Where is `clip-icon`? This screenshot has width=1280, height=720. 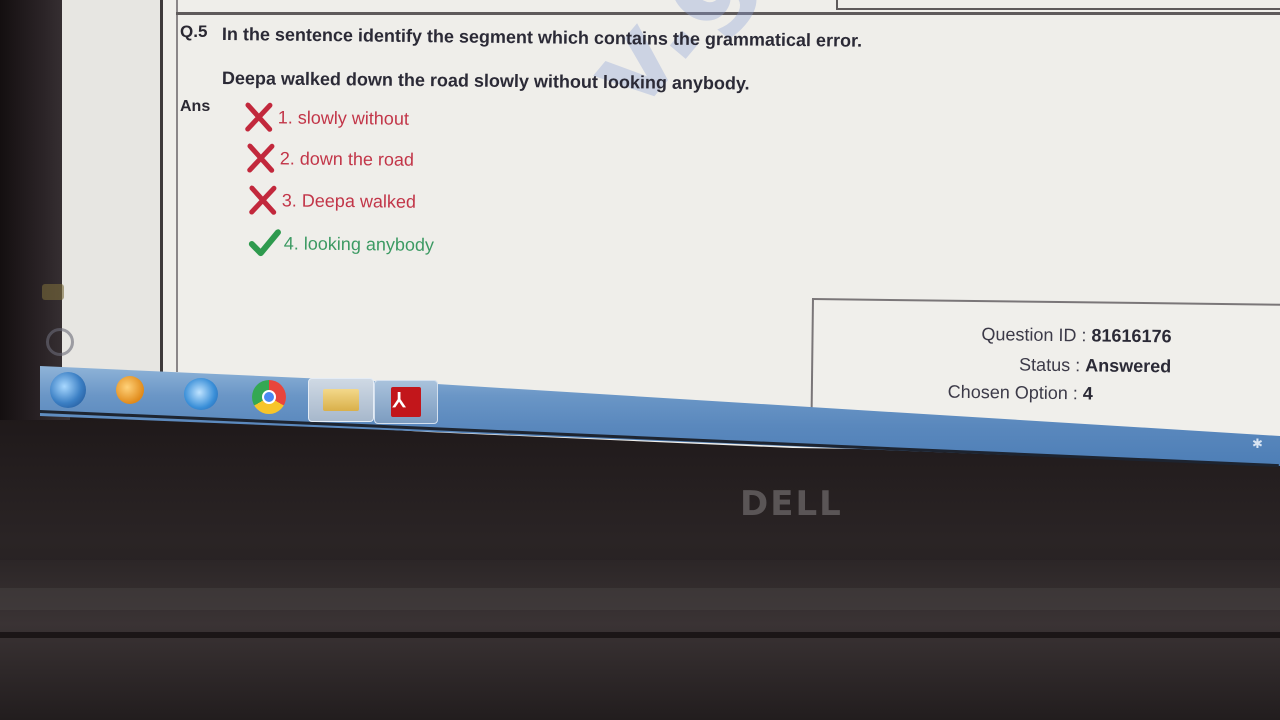
clip-icon is located at coordinates (60, 342).